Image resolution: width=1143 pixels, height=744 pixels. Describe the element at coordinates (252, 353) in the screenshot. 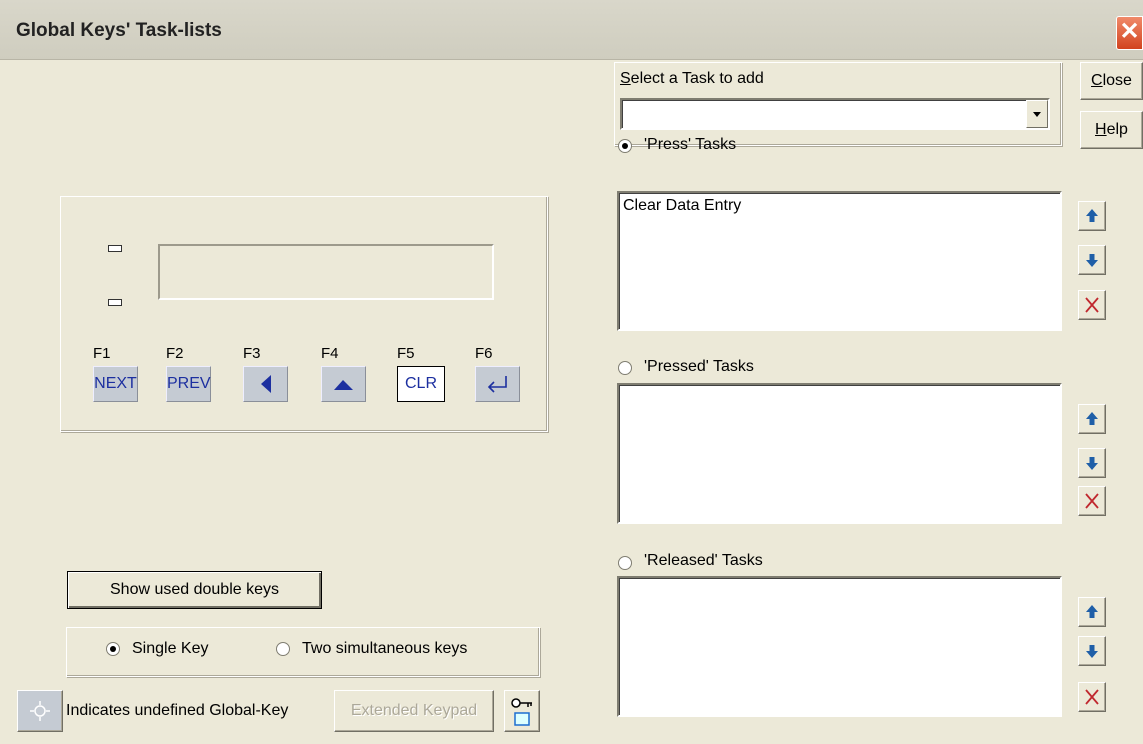

I see `f3-label: F3` at that location.